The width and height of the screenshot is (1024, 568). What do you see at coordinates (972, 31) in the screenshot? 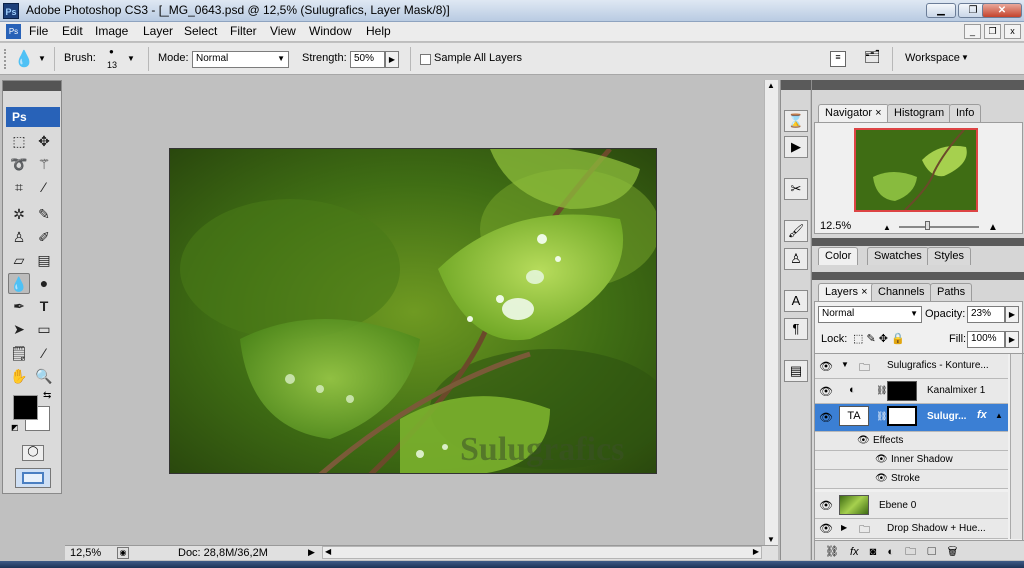
I see `doc-minimize-button: _` at bounding box center [972, 31].